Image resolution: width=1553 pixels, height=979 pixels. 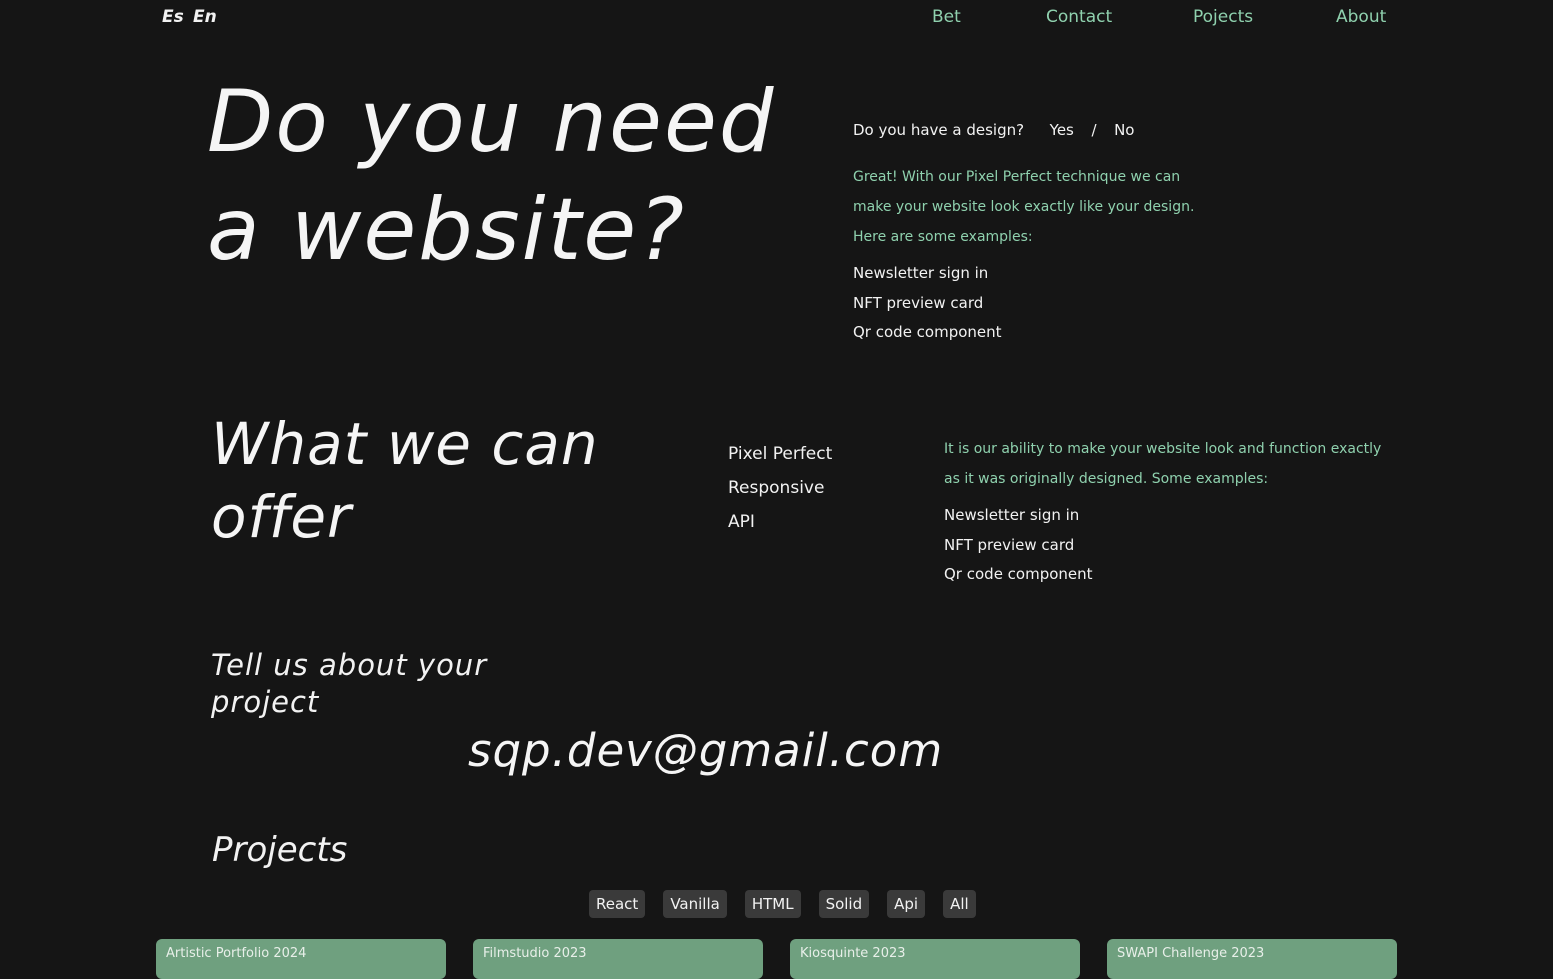 What do you see at coordinates (173, 17) in the screenshot?
I see `lang-es: Es` at bounding box center [173, 17].